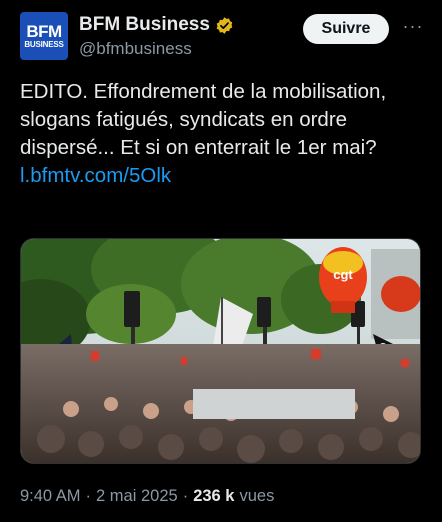 The image size is (442, 522). Describe the element at coordinates (225, 176) in the screenshot. I see `tweet-link: l.bfmtv.com/5Olk` at that location.